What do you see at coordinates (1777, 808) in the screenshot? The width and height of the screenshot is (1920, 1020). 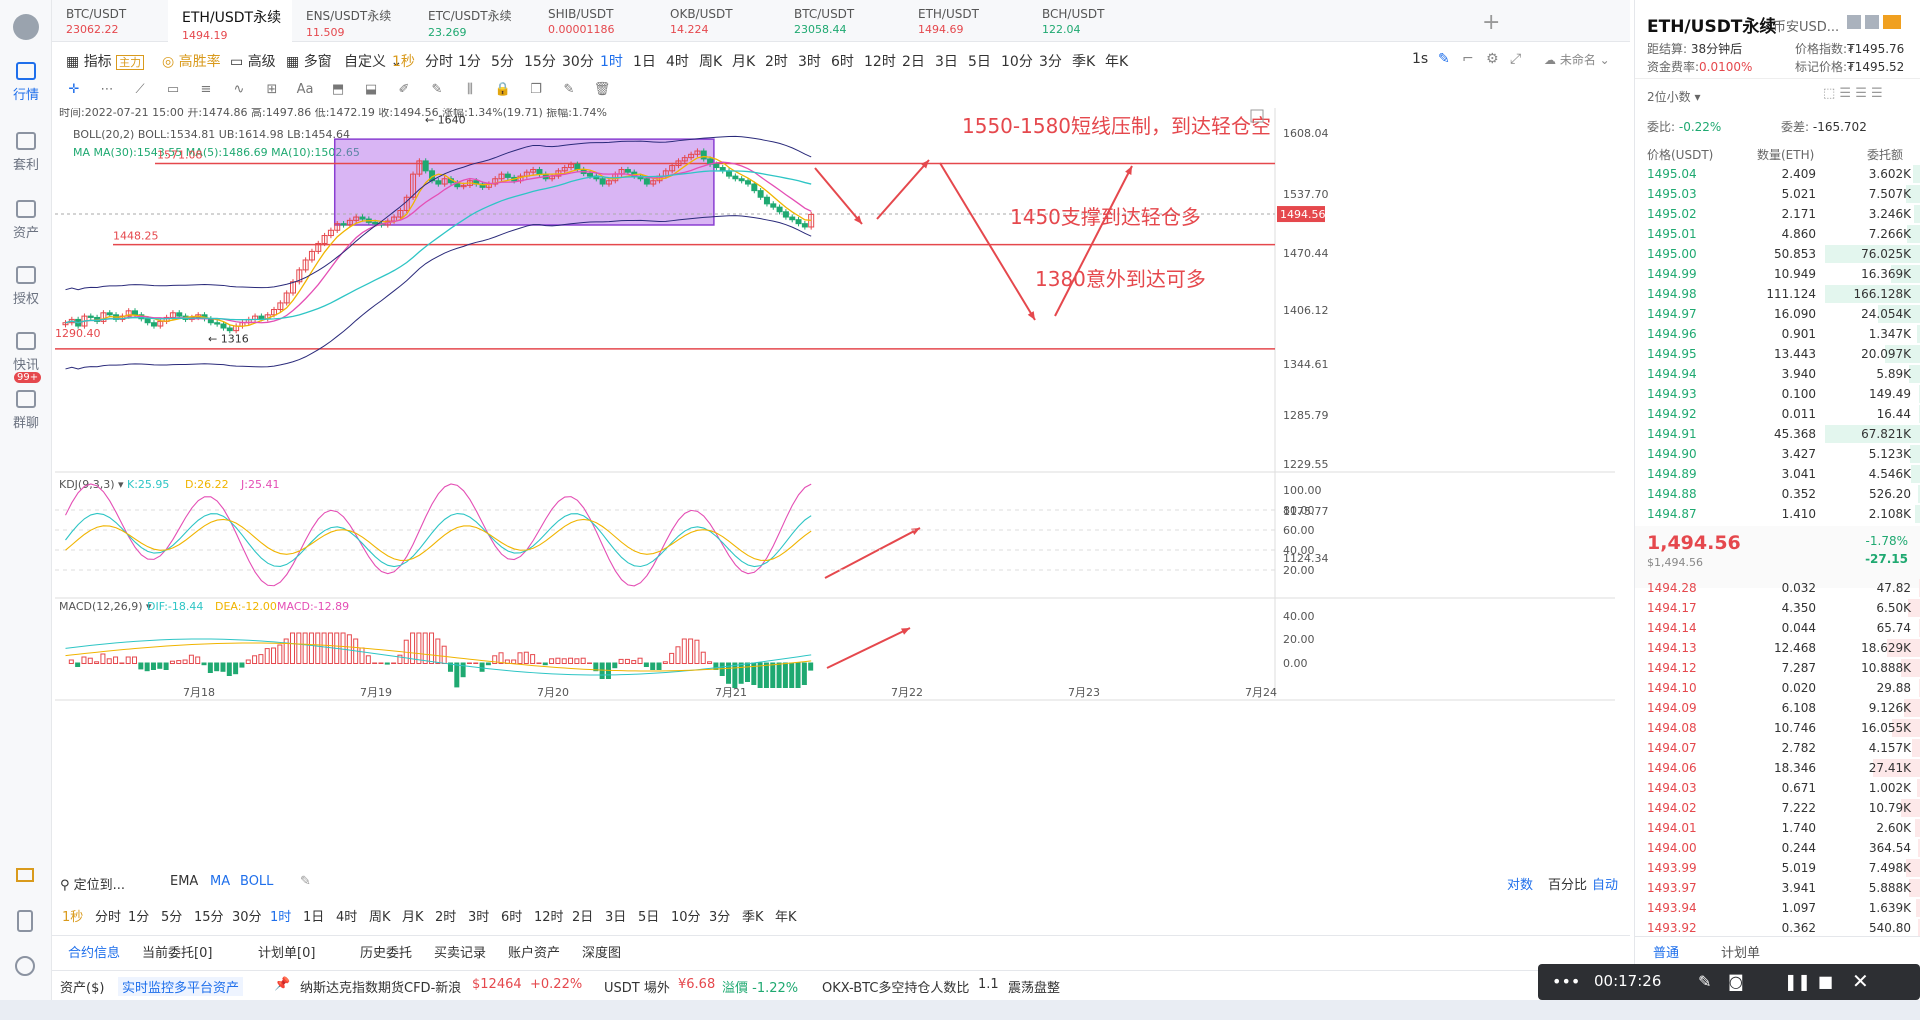 I see `bid-row: 1494.02 7.222 10.79K` at bounding box center [1777, 808].